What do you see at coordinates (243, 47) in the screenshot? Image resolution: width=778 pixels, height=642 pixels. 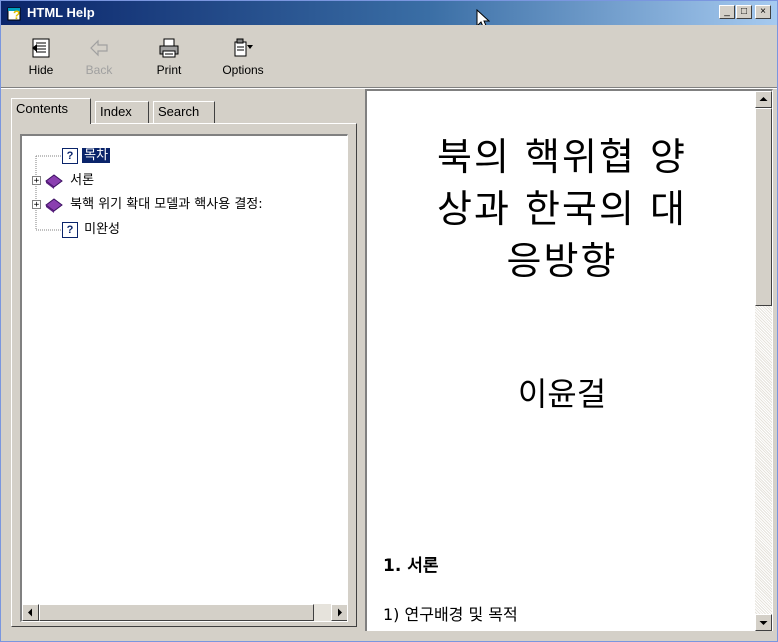 I see `options-icon` at bounding box center [243, 47].